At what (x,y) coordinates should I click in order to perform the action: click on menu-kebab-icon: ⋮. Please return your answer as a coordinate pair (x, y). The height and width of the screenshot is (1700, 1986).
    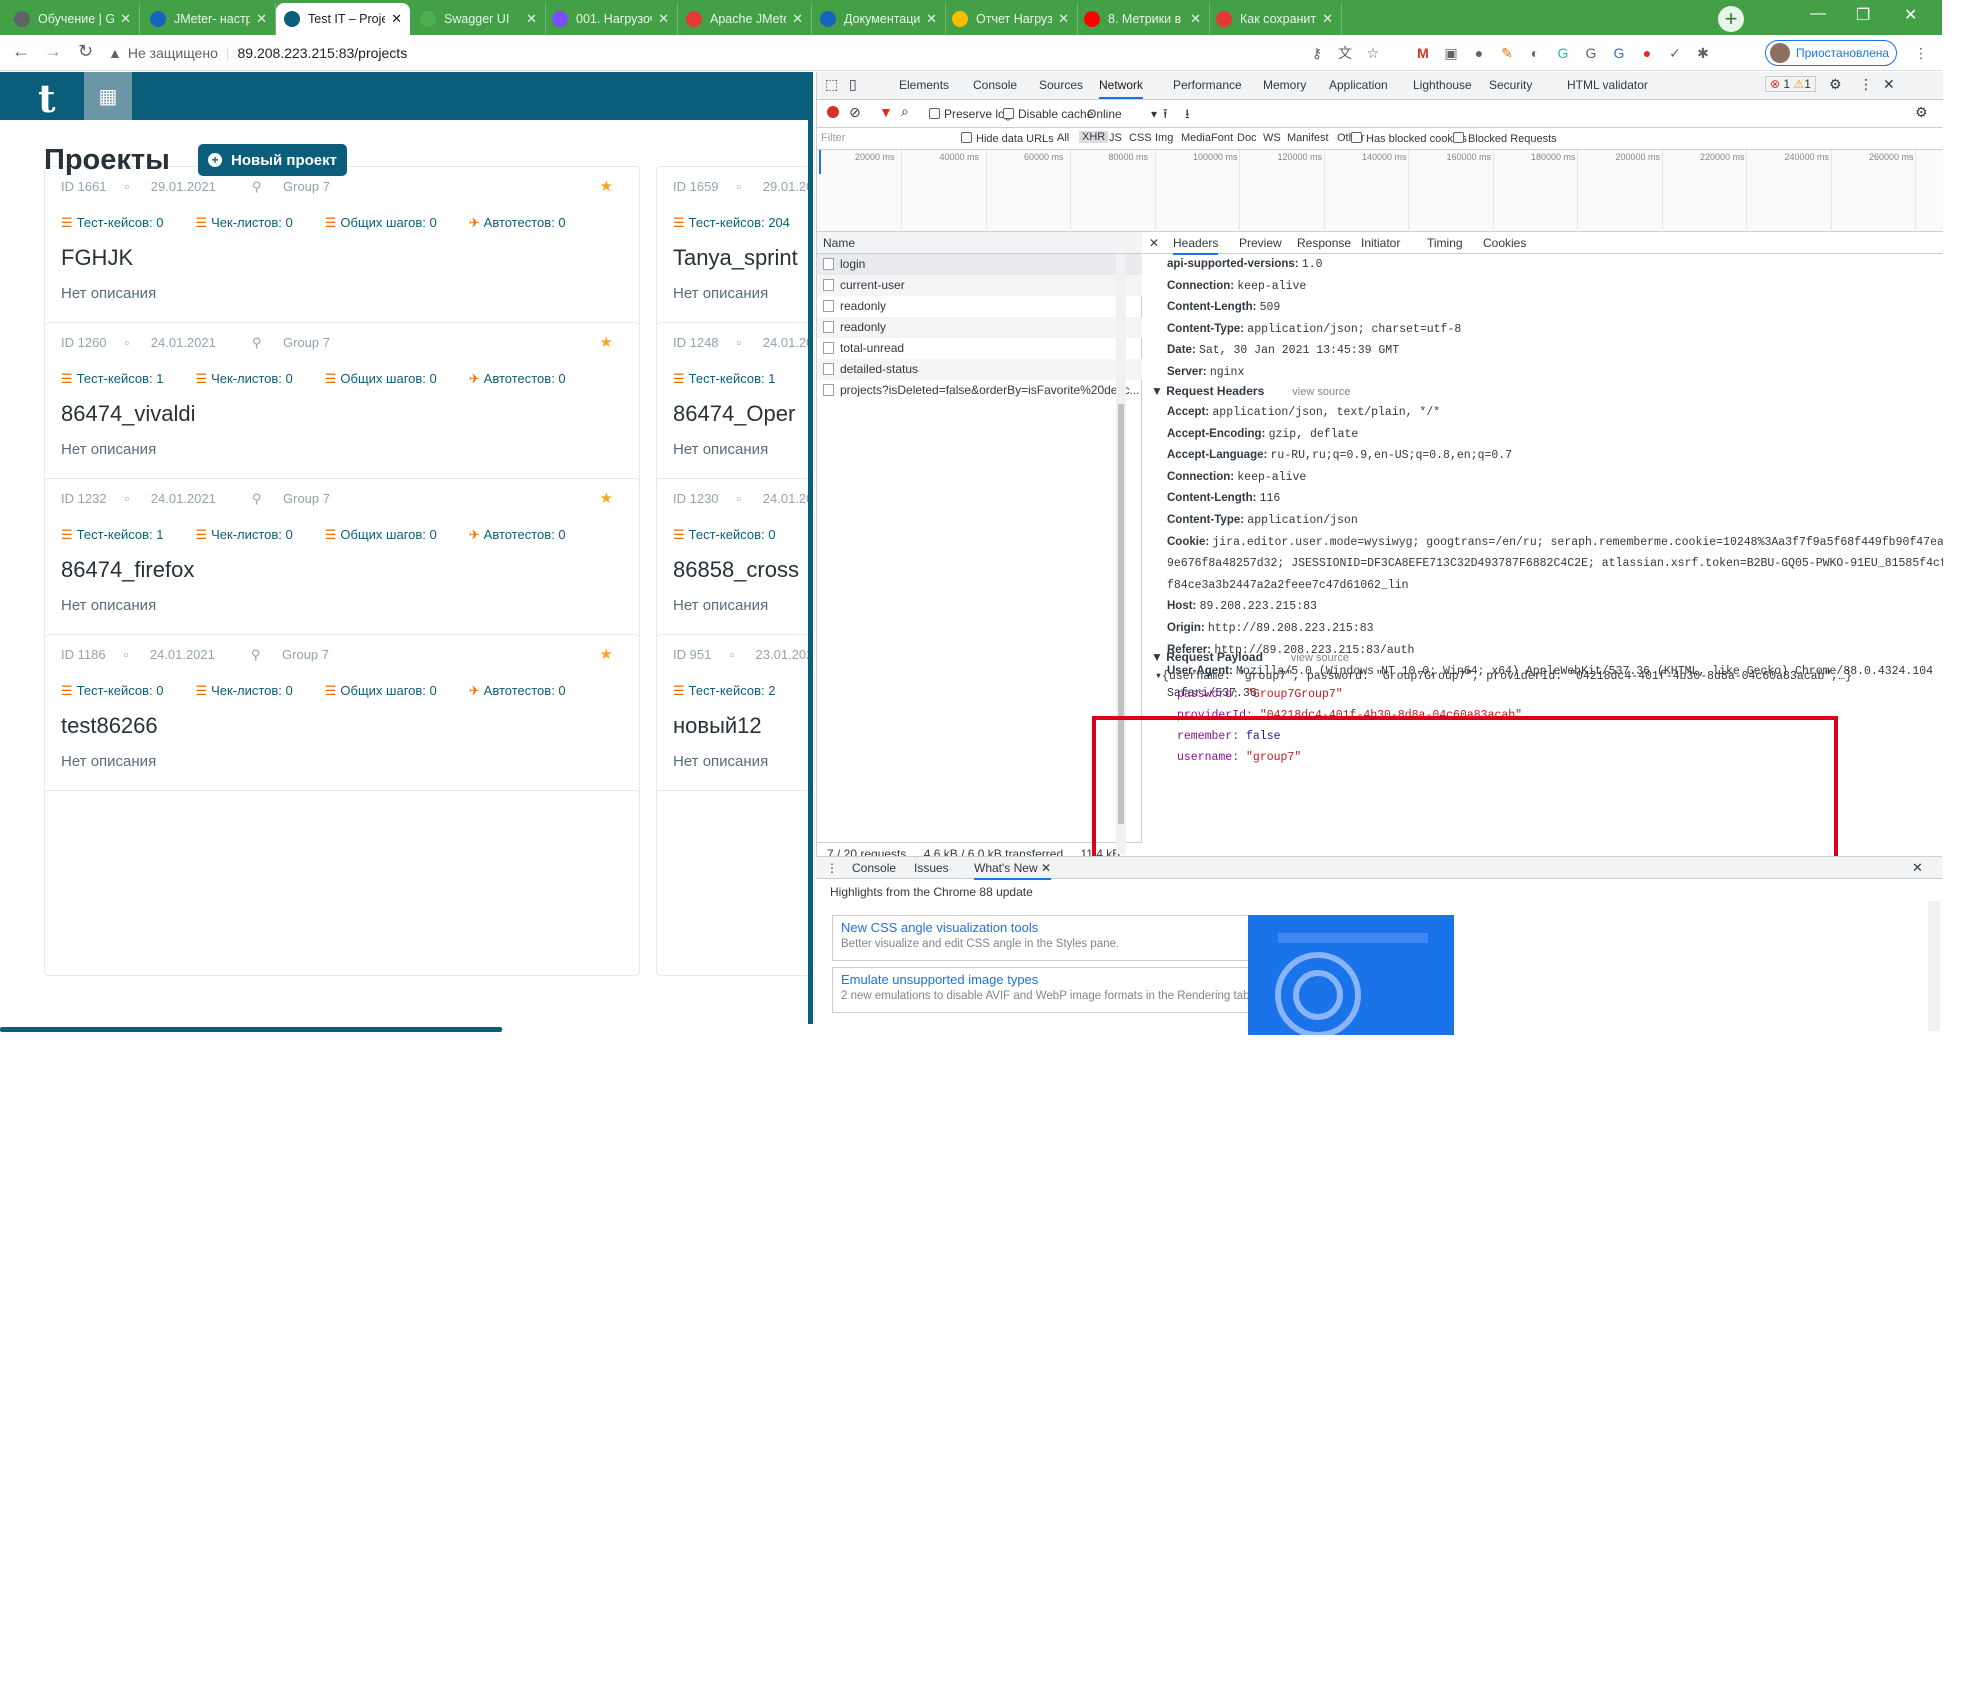
    Looking at the image, I should click on (1921, 53).